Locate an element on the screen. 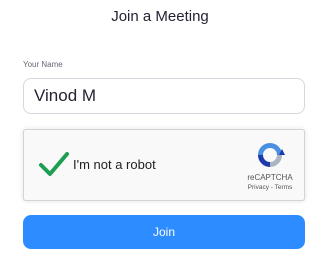 Image resolution: width=320 pixels, height=263 pixels. page-title: Join a Meeting is located at coordinates (160, 16).